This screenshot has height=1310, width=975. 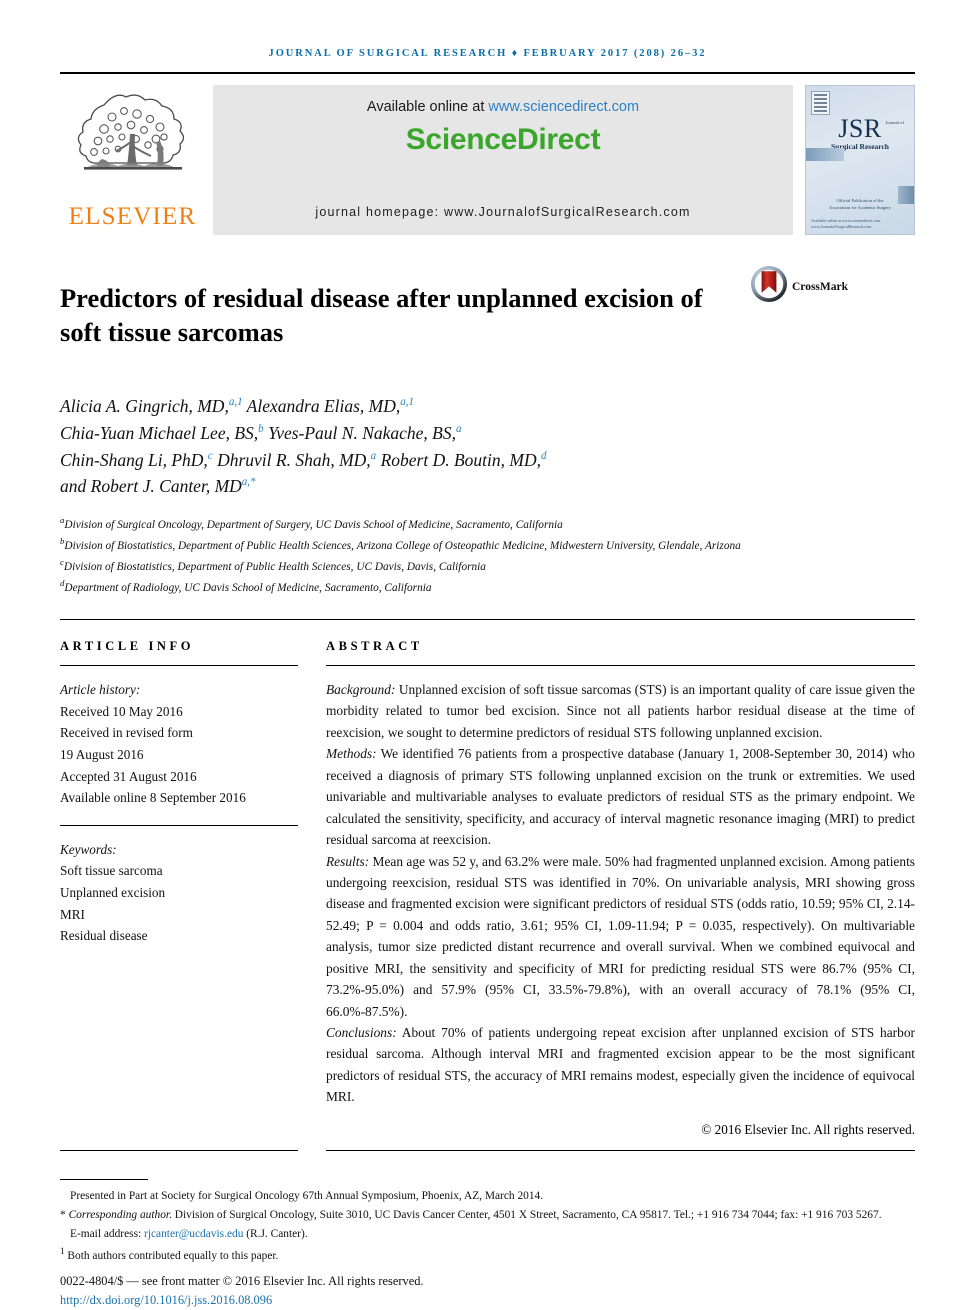 What do you see at coordinates (179, 1150) in the screenshot?
I see `bottom-rule-left` at bounding box center [179, 1150].